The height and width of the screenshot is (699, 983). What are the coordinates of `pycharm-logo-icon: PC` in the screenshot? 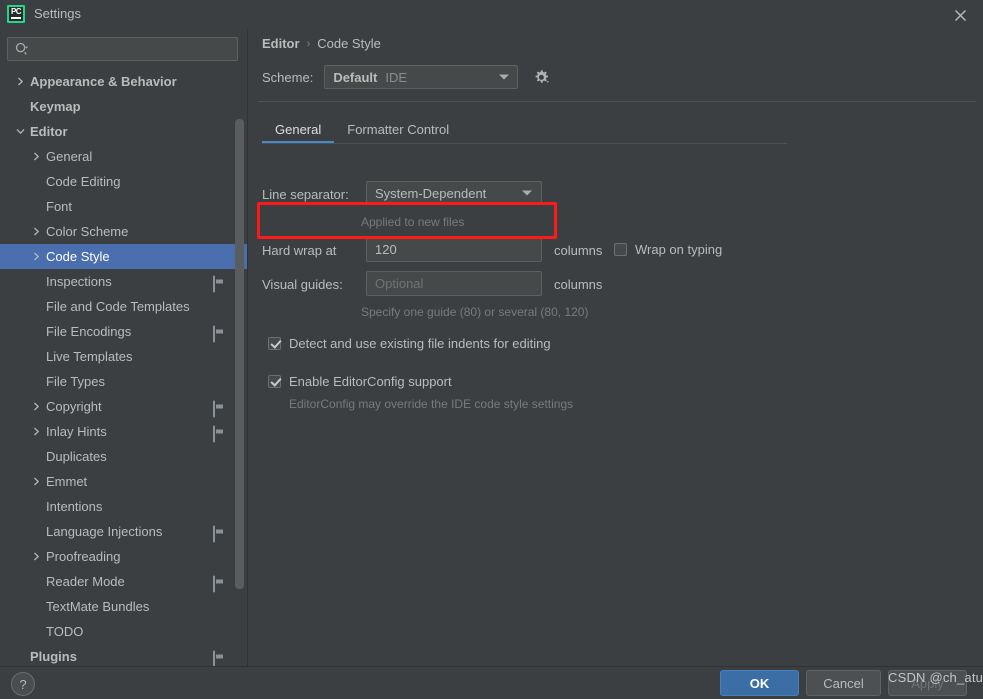 It's located at (16, 14).